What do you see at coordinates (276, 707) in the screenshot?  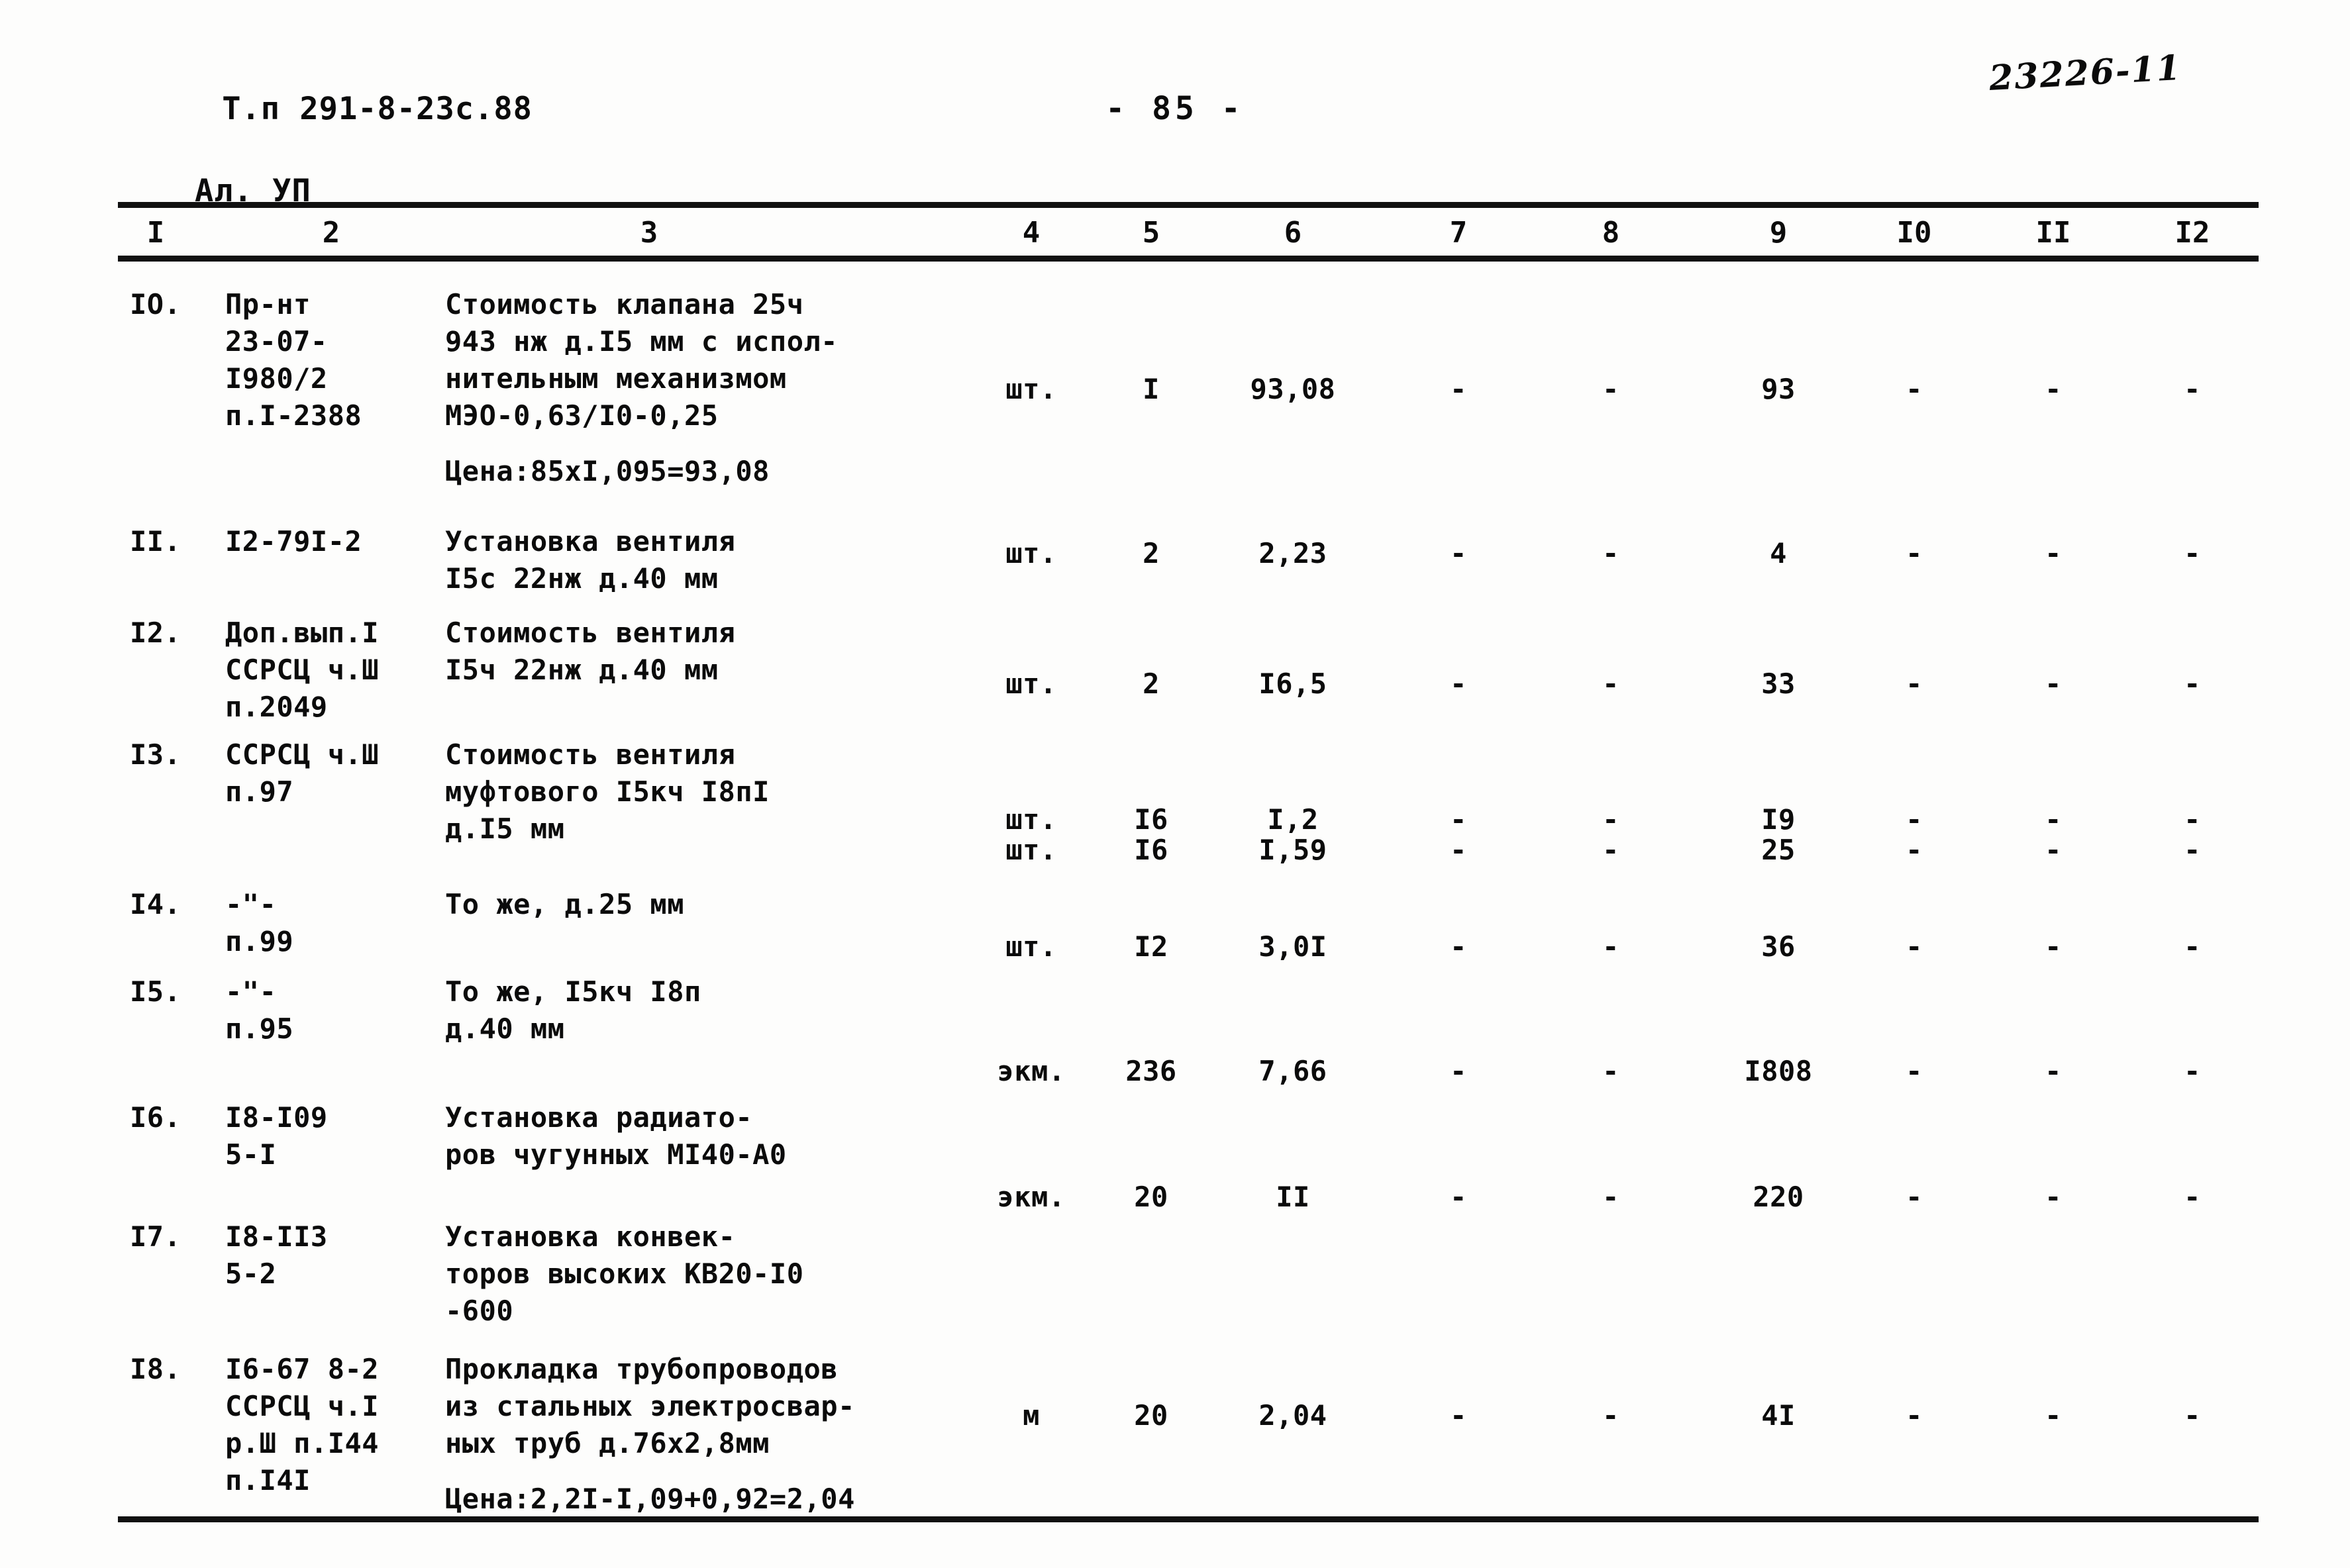 I see `row-code-line: п.2049` at bounding box center [276, 707].